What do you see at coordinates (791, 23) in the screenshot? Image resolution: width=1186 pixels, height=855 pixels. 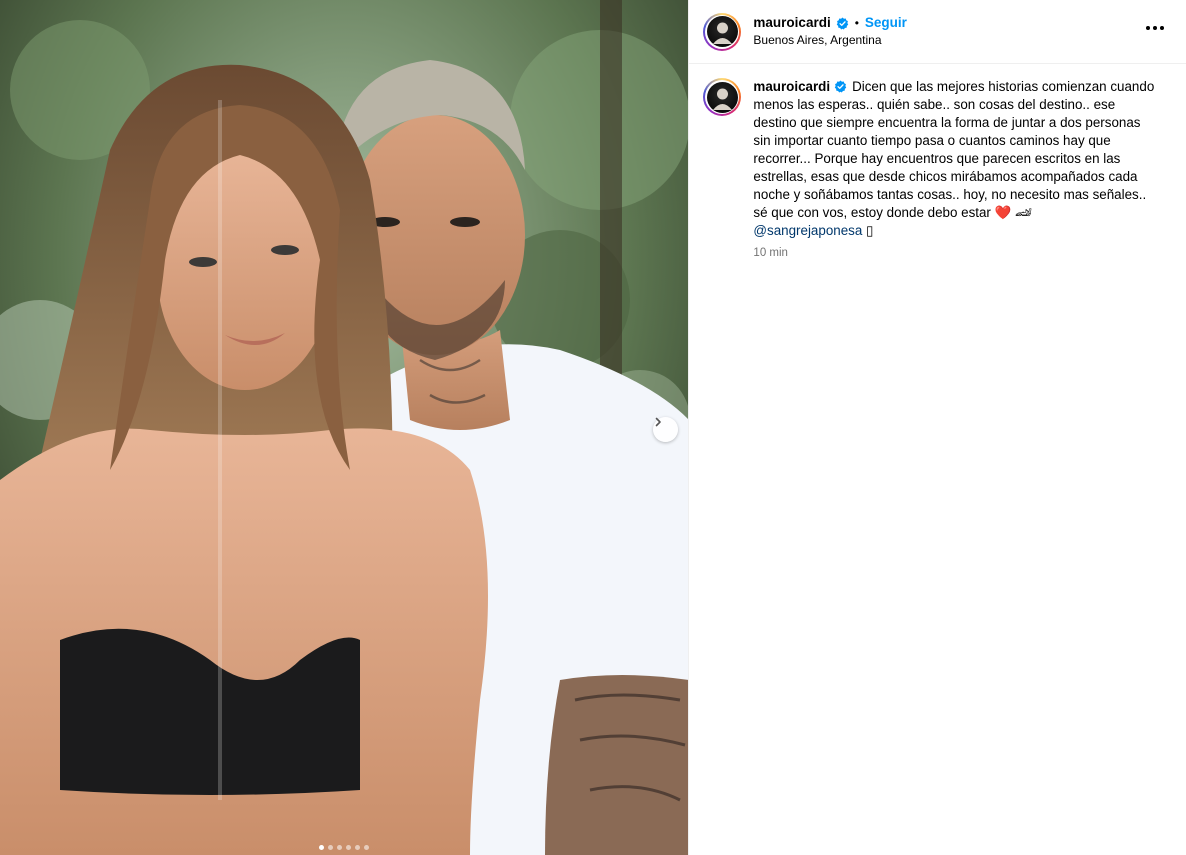 I see `username-link: mauroicardi` at bounding box center [791, 23].